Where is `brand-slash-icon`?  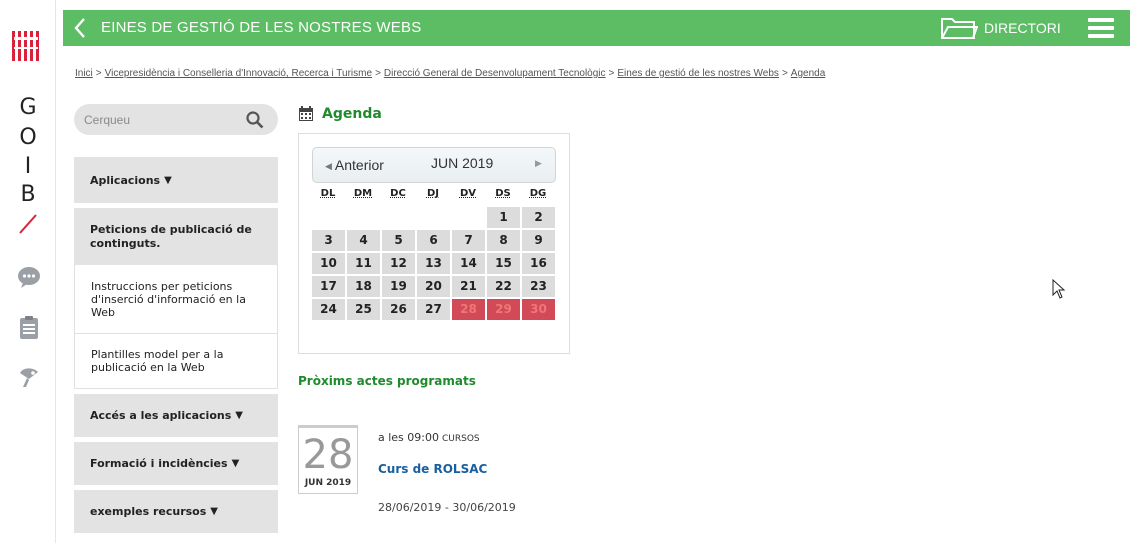
brand-slash-icon is located at coordinates (28, 224).